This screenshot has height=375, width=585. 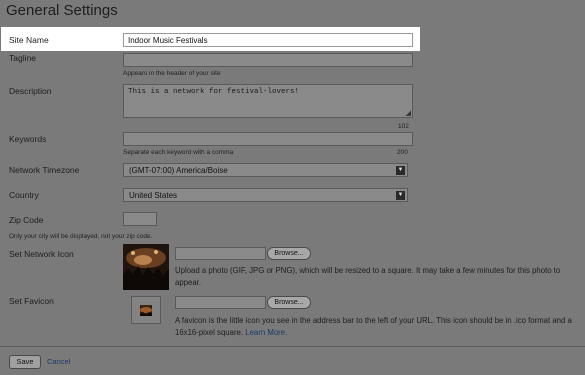 What do you see at coordinates (140, 219) in the screenshot?
I see `zip-input` at bounding box center [140, 219].